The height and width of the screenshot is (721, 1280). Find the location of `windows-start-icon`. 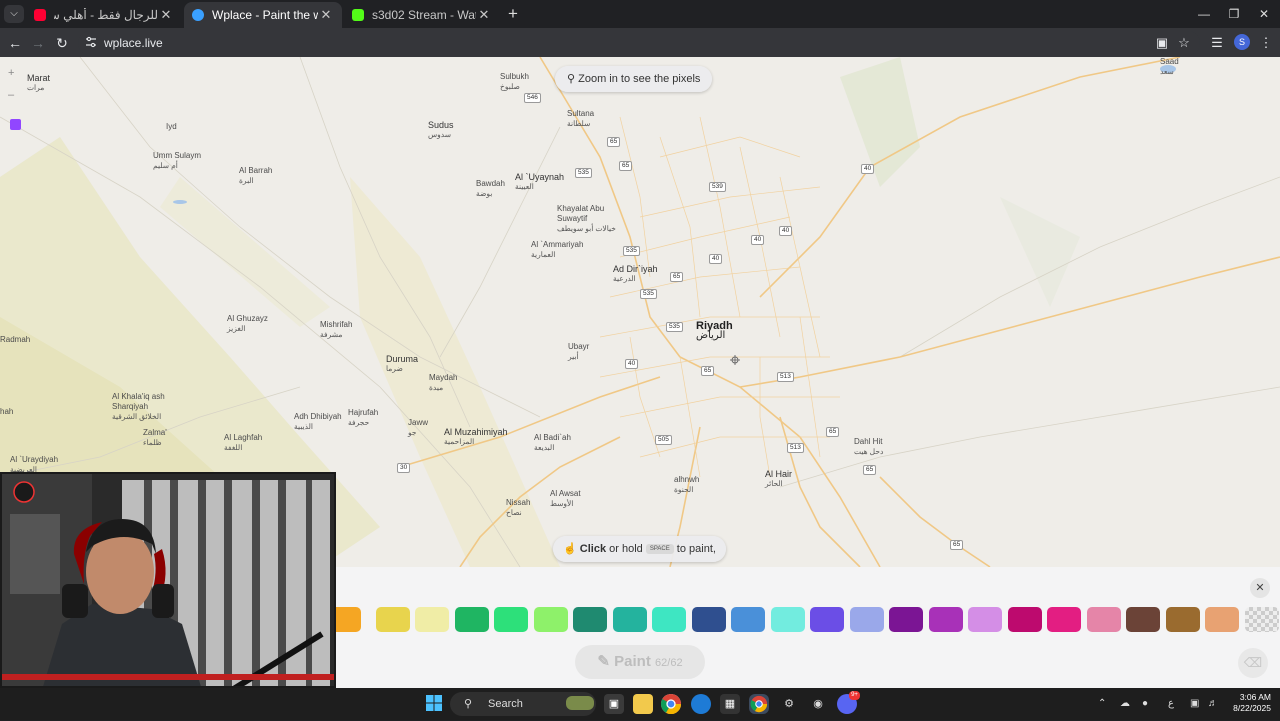

windows-start-icon is located at coordinates (434, 704).